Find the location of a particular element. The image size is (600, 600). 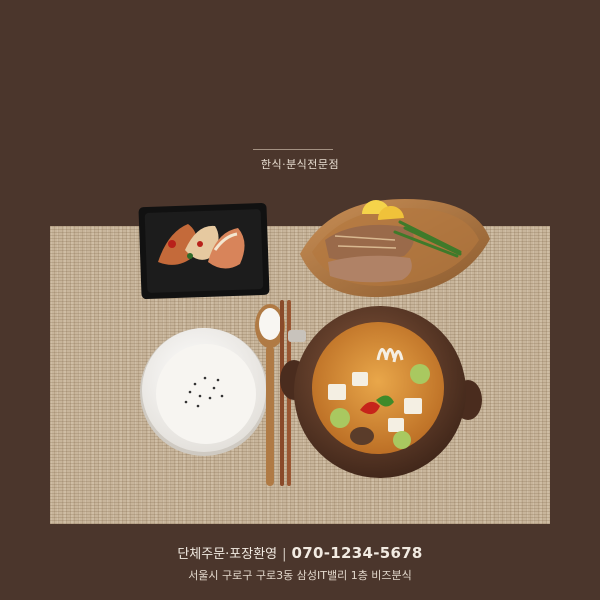

rice-bowl is located at coordinates (204, 392).